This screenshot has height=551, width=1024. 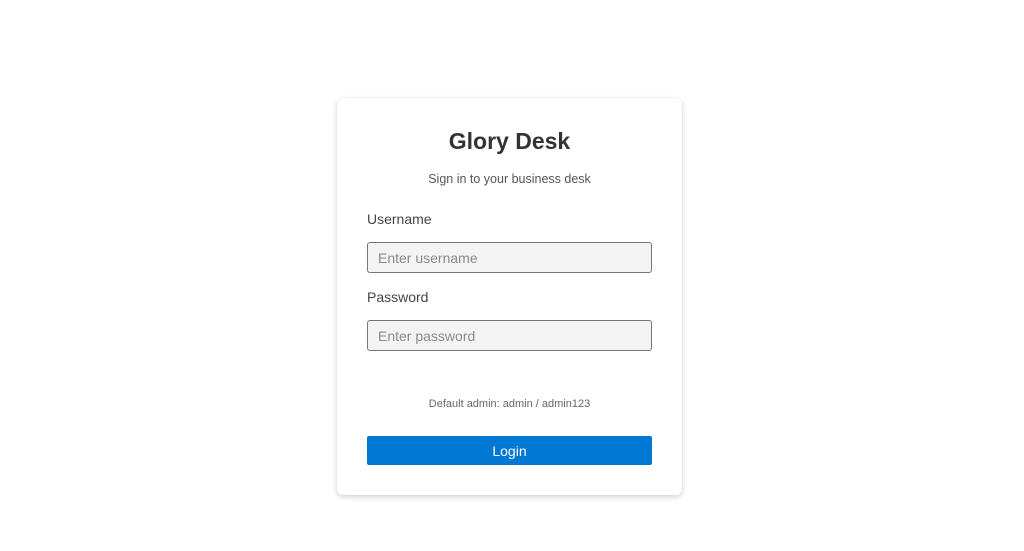 What do you see at coordinates (509, 335) in the screenshot?
I see `password-input` at bounding box center [509, 335].